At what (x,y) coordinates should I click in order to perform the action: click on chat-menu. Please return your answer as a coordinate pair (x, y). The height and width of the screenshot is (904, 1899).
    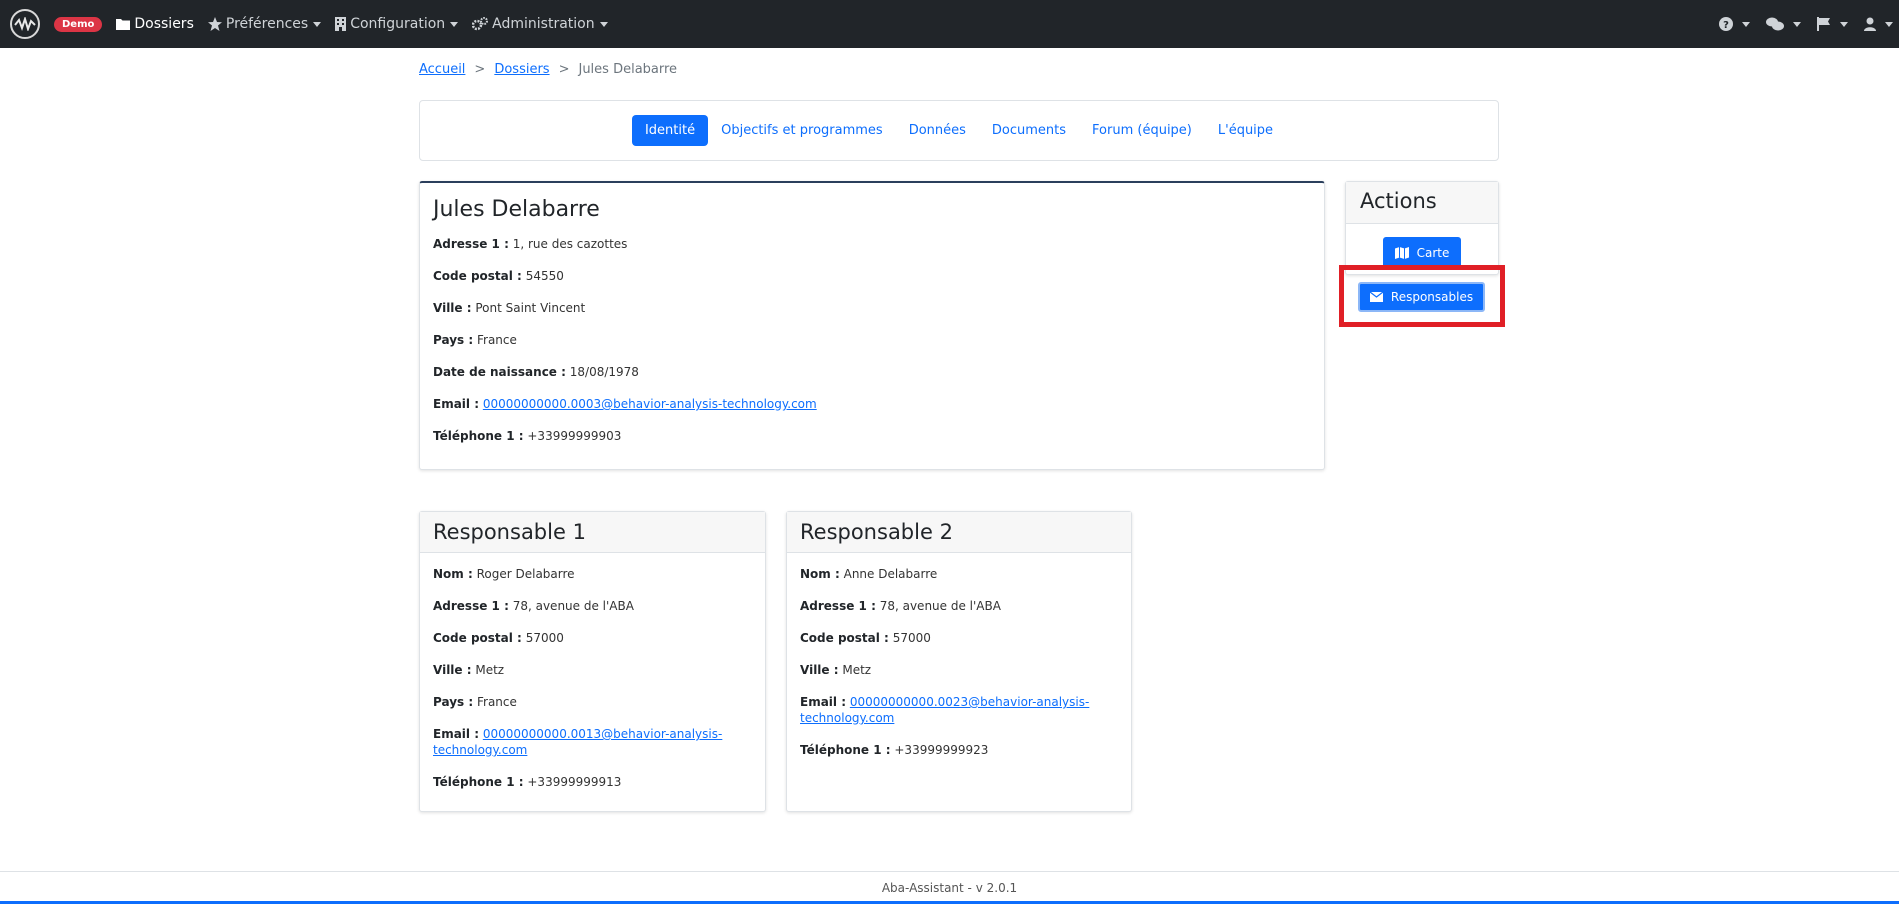
    Looking at the image, I should click on (1783, 24).